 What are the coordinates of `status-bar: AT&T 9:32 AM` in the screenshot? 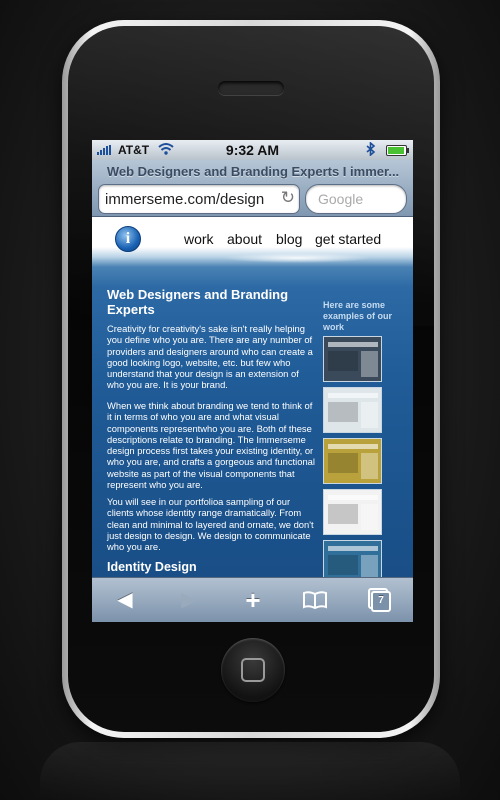 It's located at (252, 150).